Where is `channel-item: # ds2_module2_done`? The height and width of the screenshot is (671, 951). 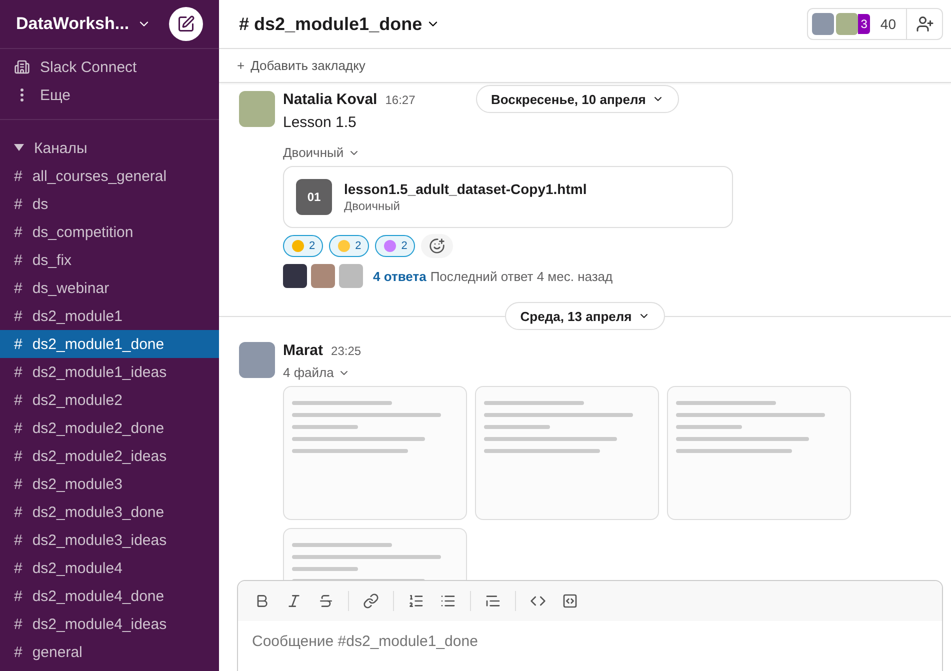
channel-item: # ds2_module2_done is located at coordinates (109, 428).